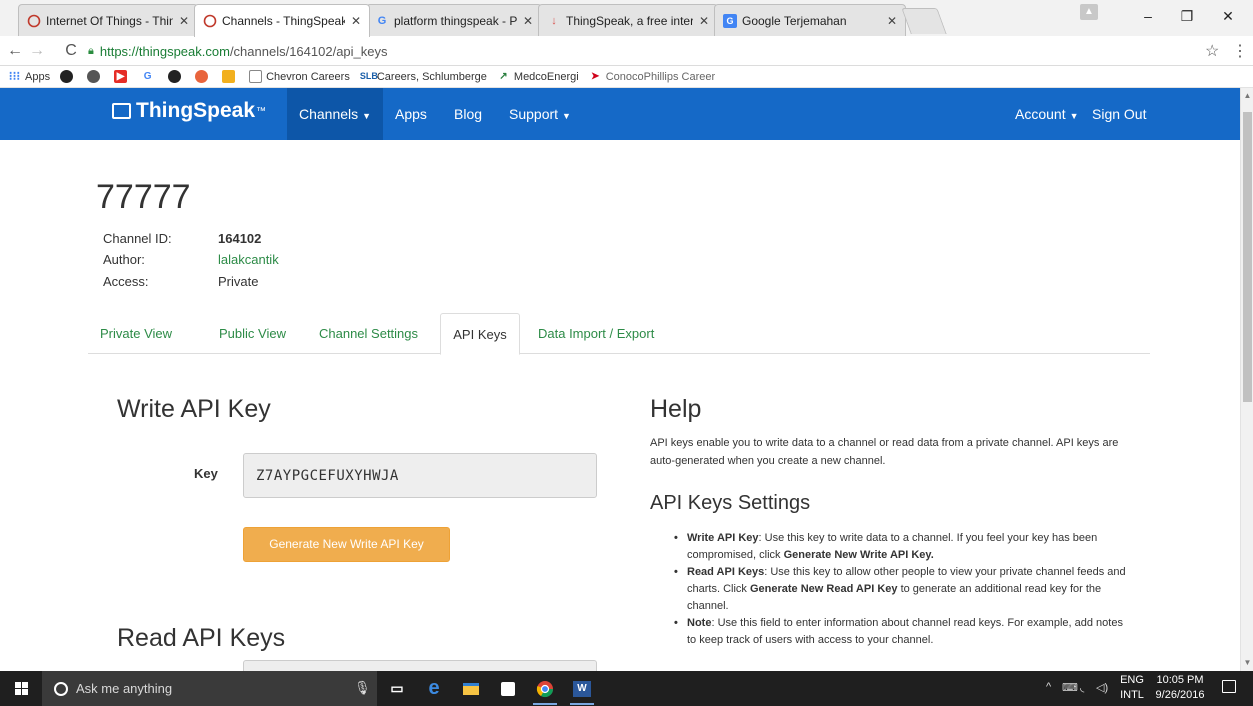 The image size is (1253, 706). I want to click on access-label: Access:, so click(126, 281).